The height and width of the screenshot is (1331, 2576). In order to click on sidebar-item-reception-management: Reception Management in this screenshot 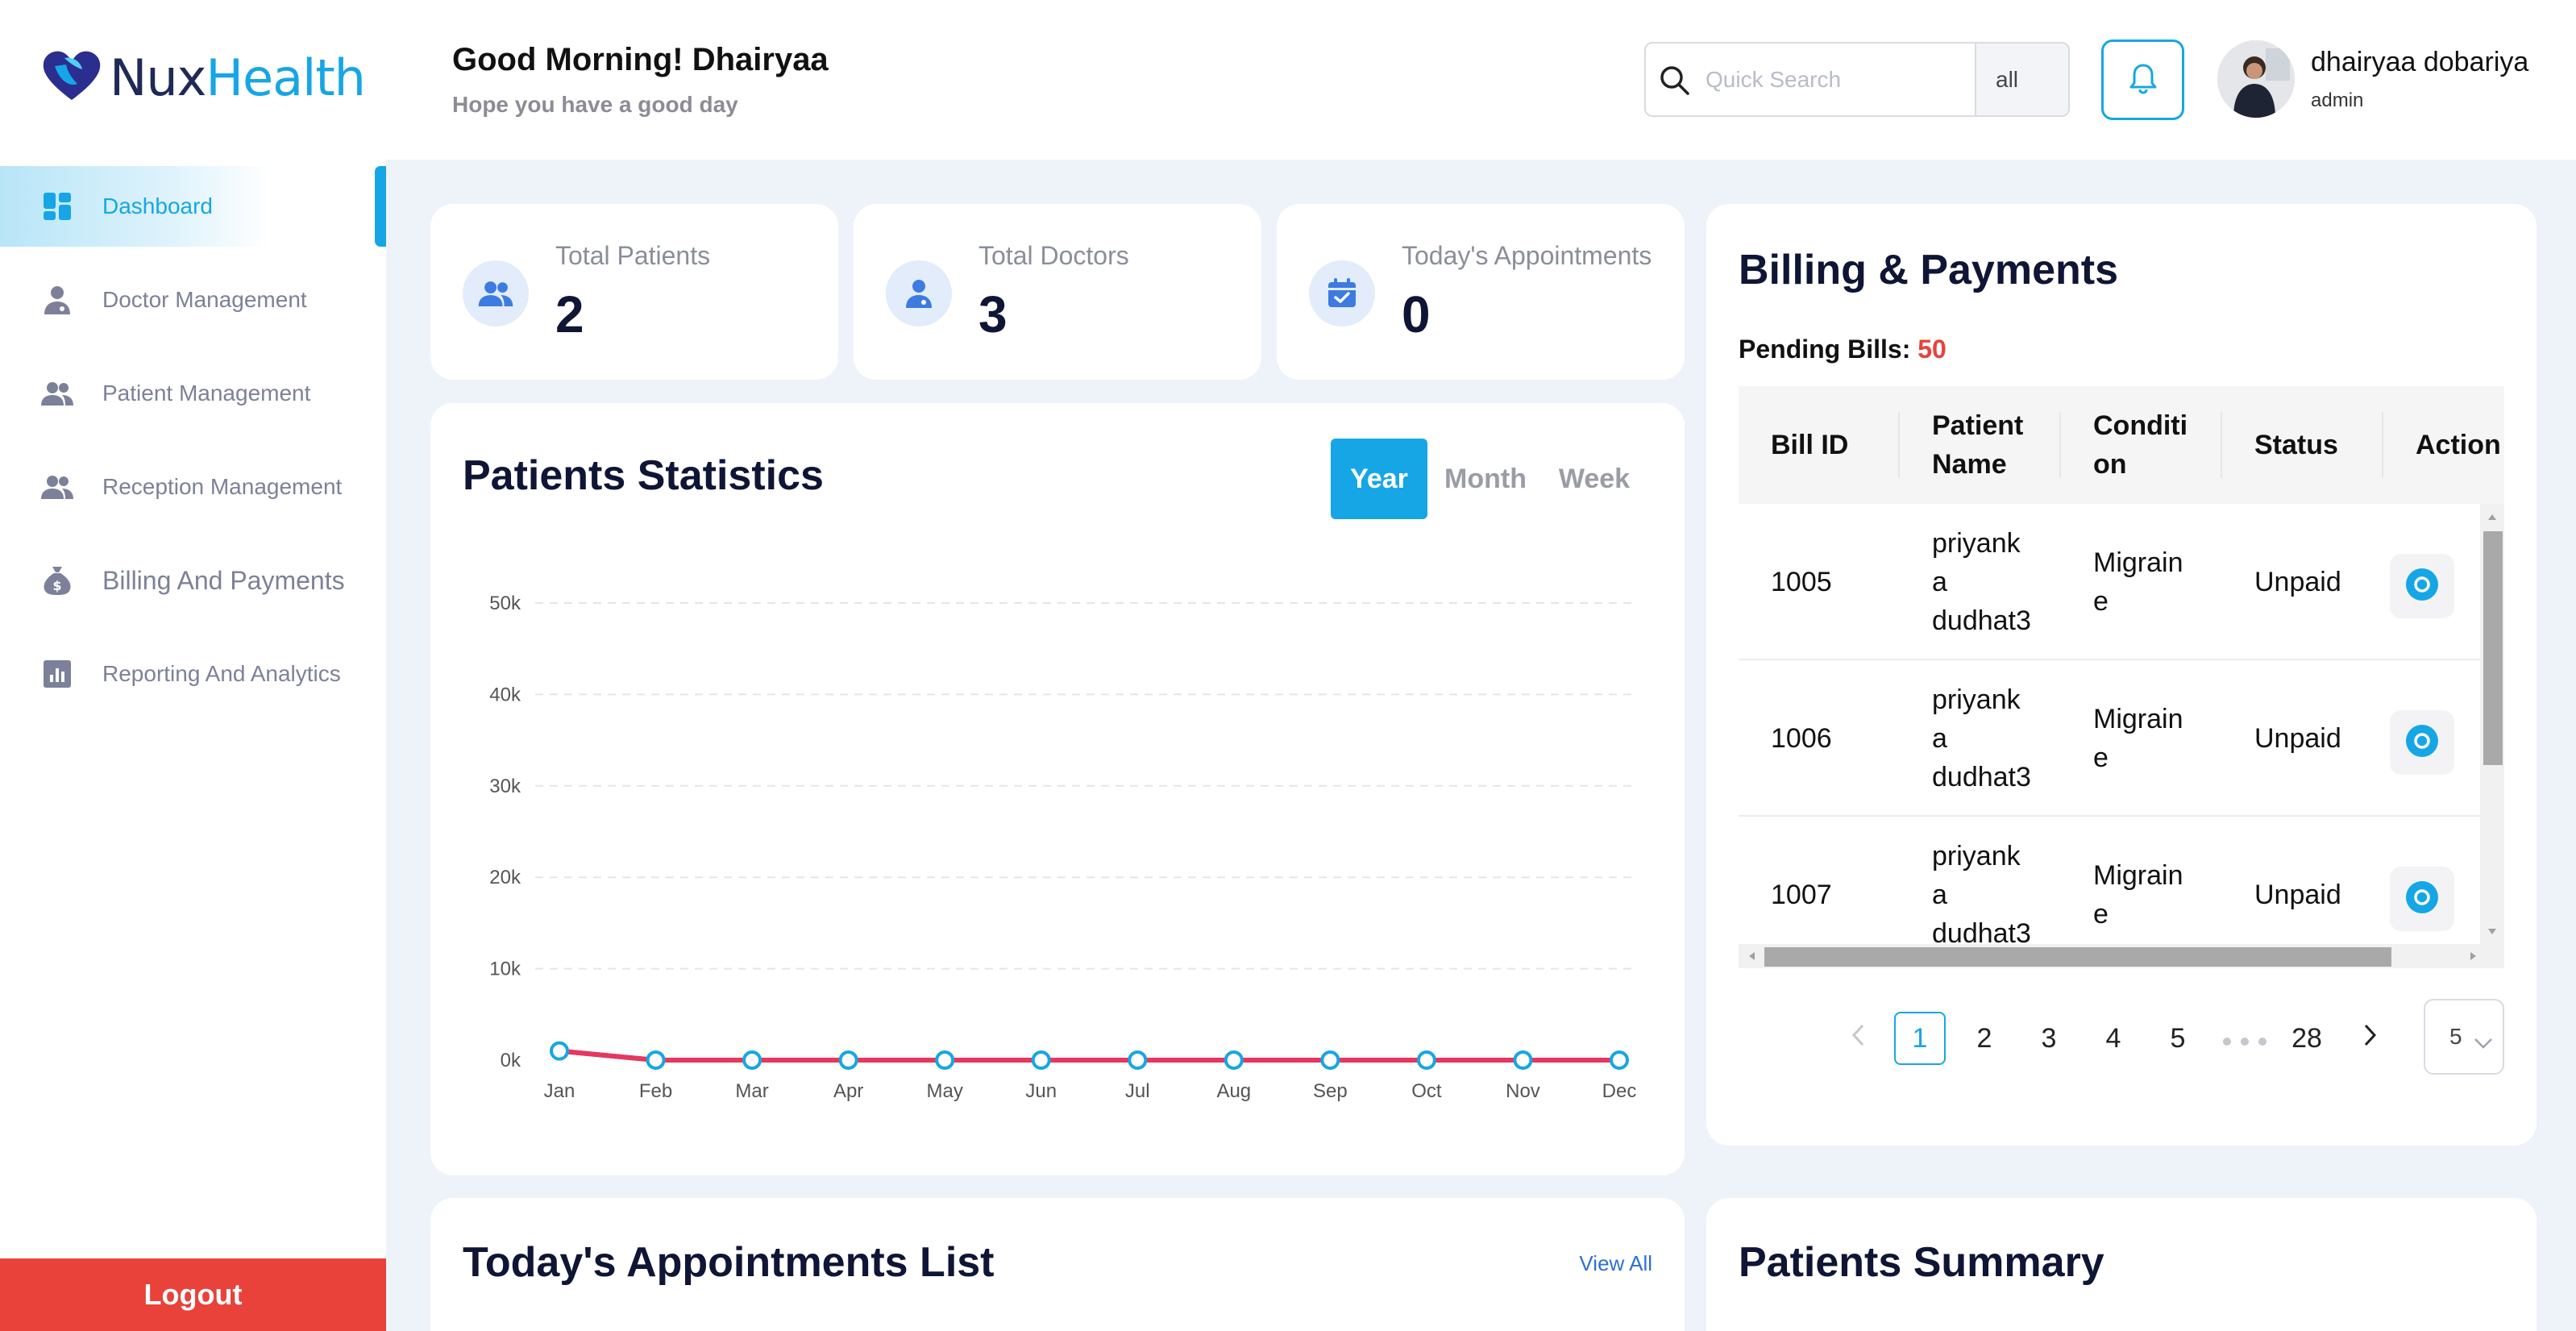, I will do `click(193, 487)`.